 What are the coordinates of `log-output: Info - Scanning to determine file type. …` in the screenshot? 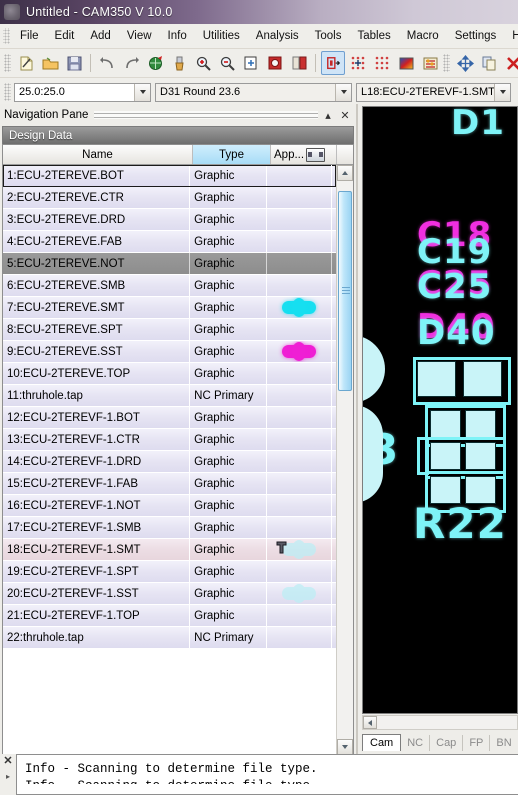 It's located at (267, 774).